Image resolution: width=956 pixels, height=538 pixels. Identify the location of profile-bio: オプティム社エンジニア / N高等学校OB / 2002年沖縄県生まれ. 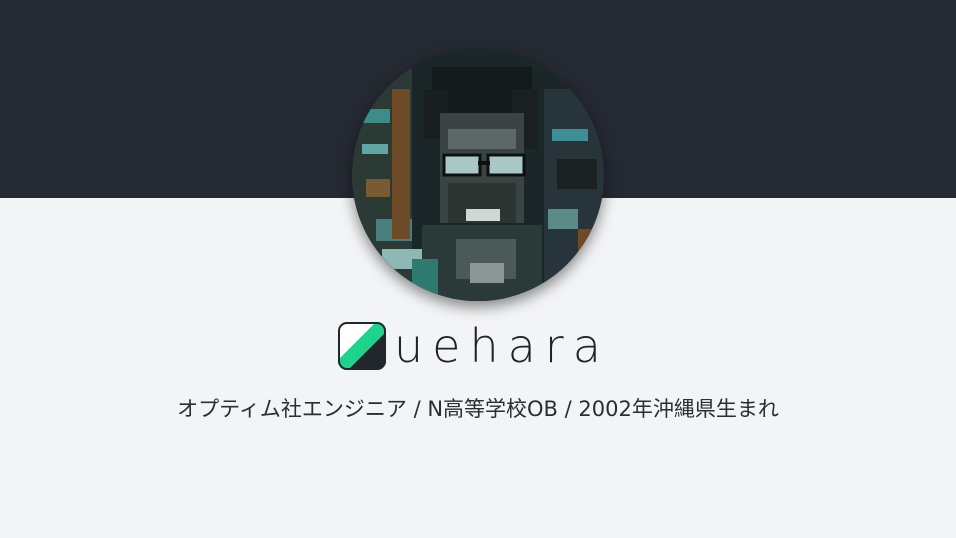
(478, 409).